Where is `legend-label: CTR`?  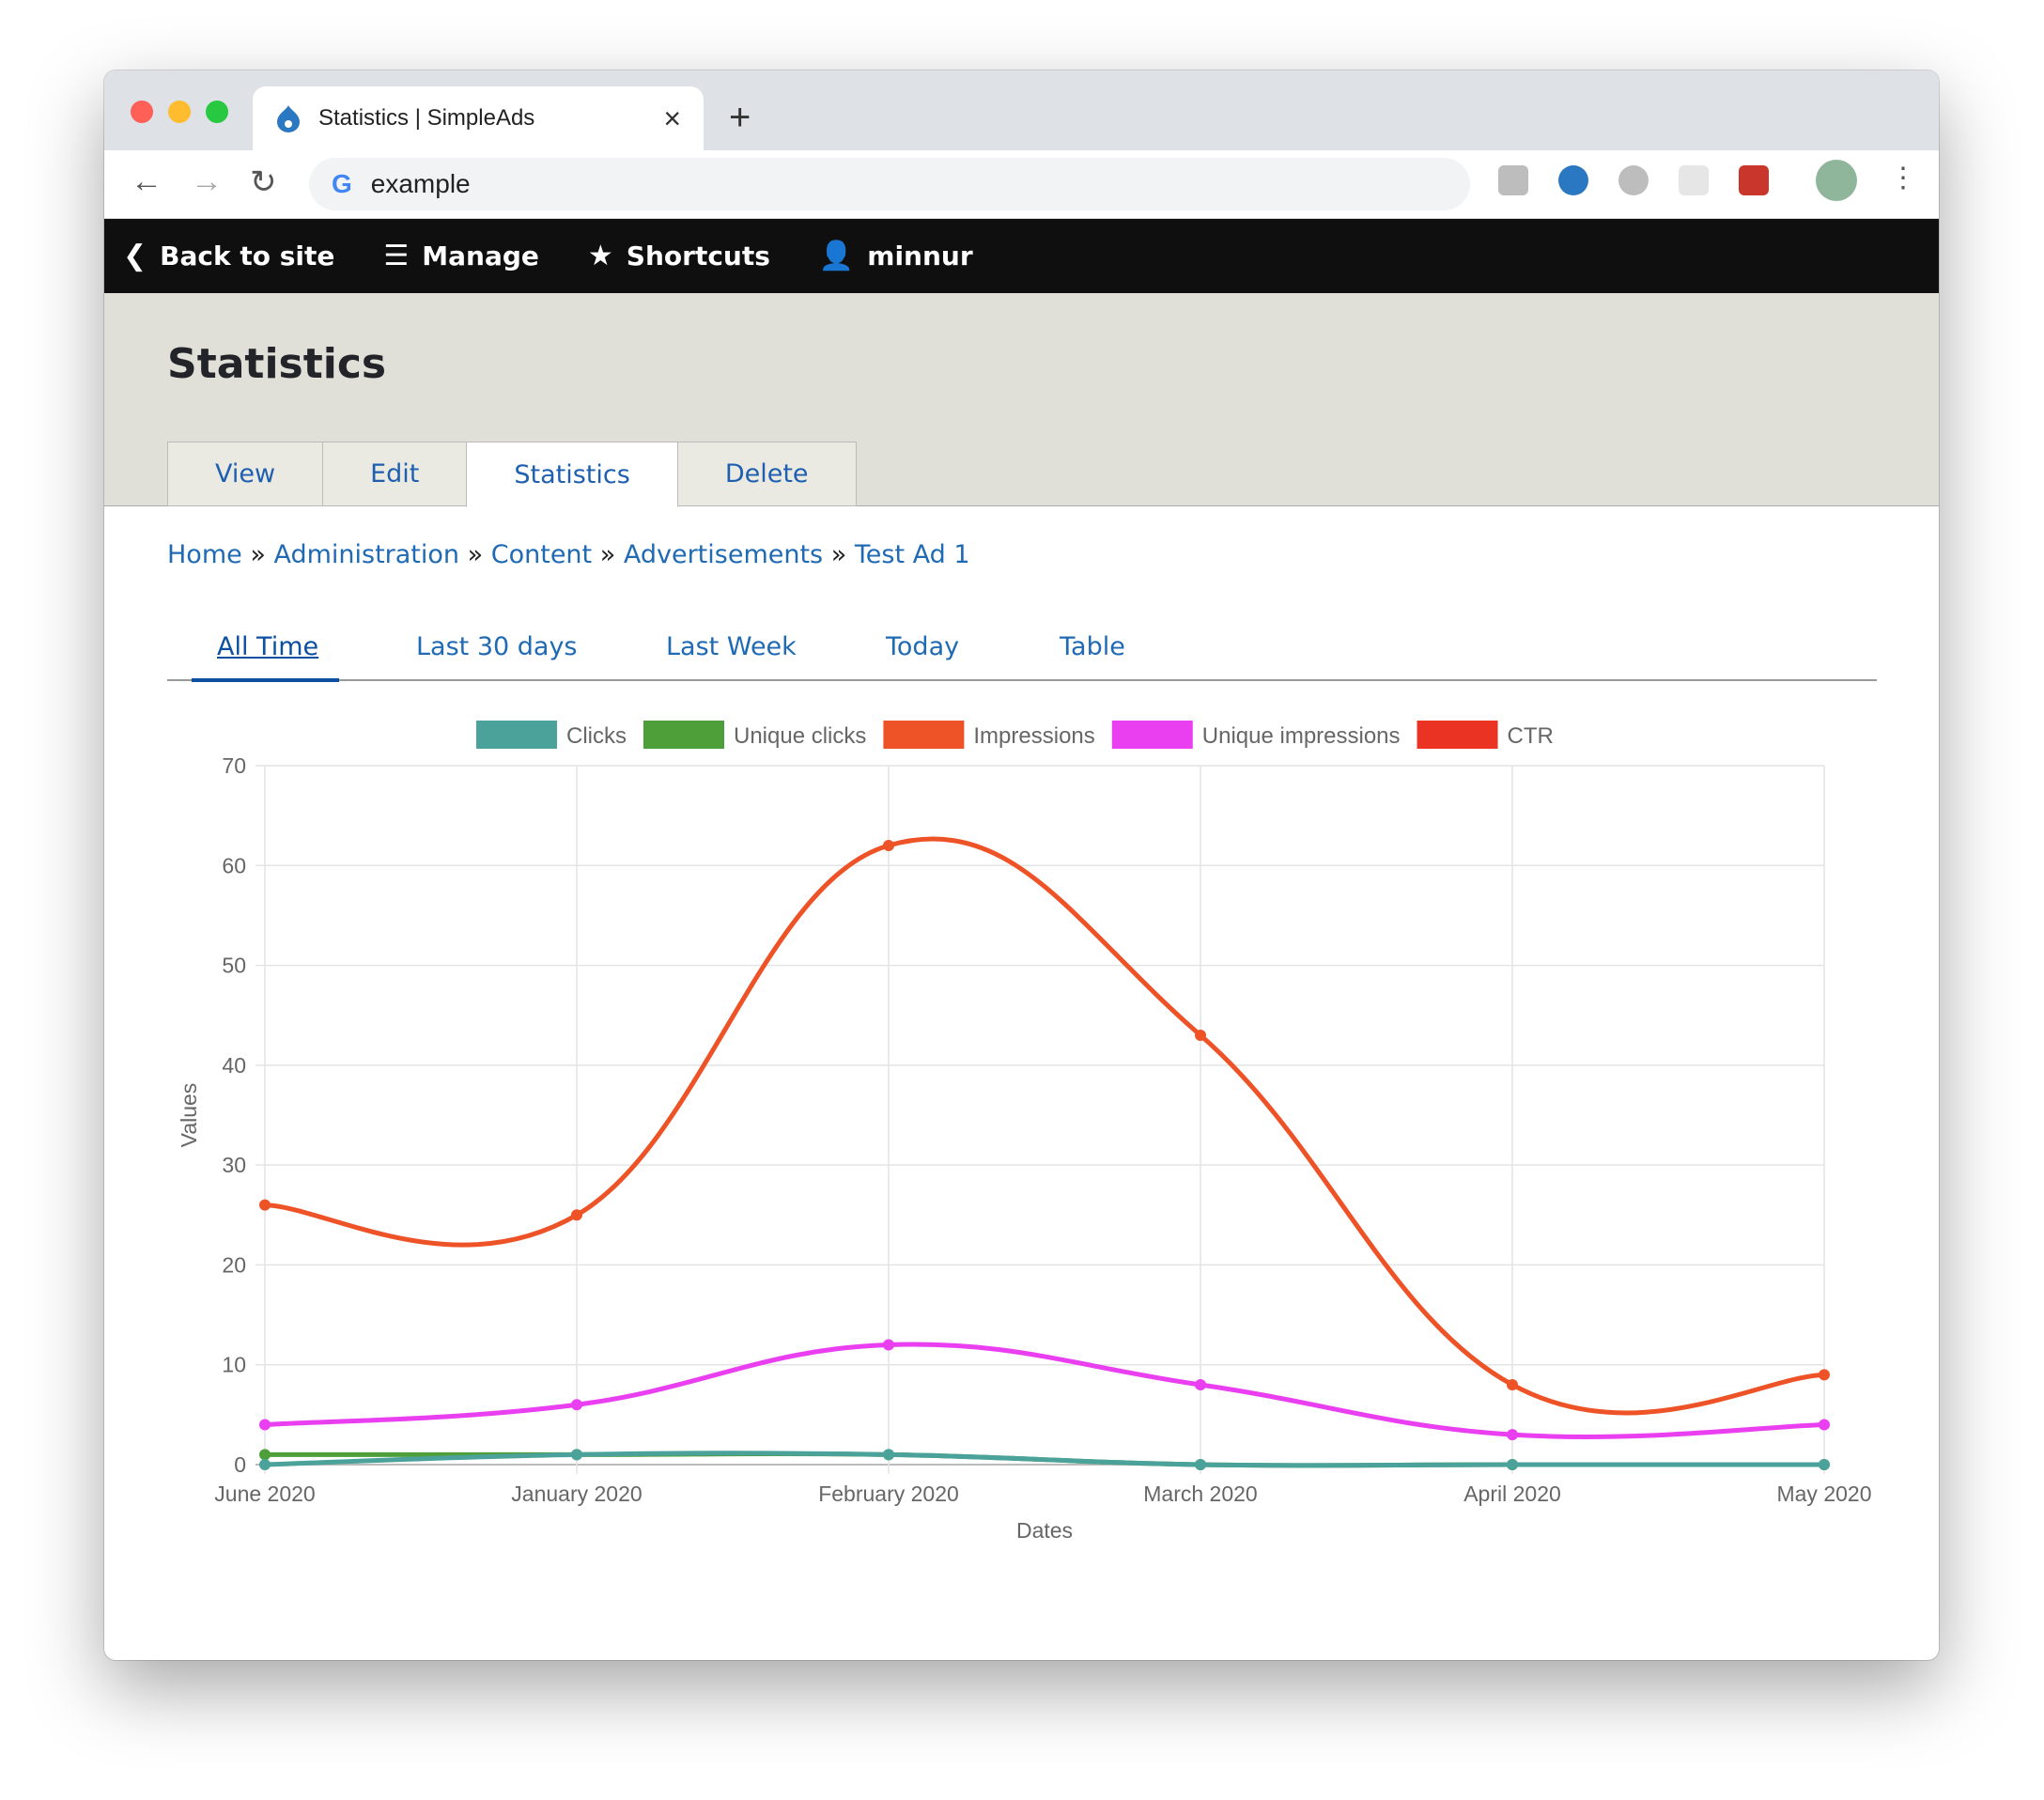
legend-label: CTR is located at coordinates (1531, 736).